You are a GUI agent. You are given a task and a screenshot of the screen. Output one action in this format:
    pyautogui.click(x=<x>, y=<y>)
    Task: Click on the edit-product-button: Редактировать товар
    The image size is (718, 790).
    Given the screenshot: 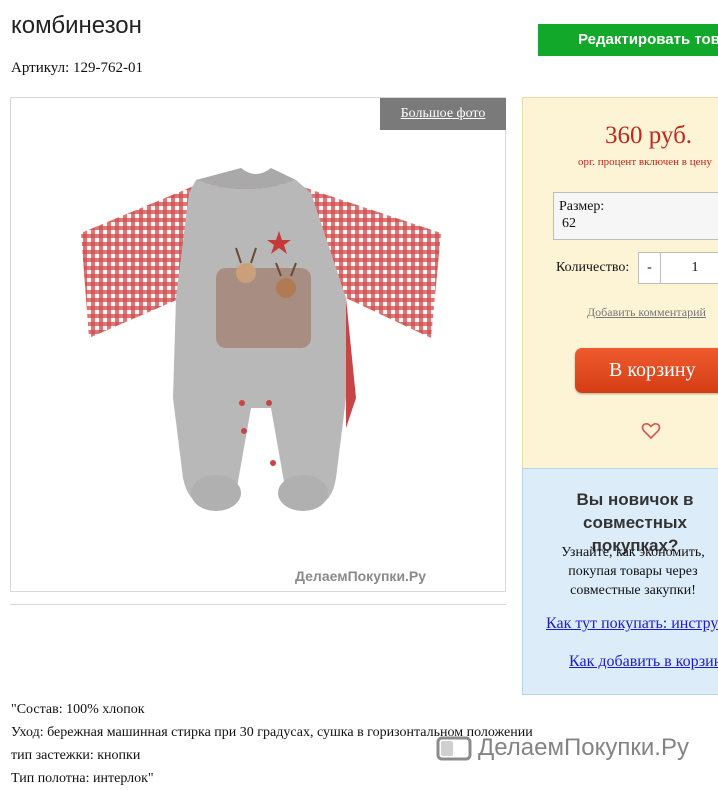 What is the action you would take?
    pyautogui.click(x=628, y=40)
    